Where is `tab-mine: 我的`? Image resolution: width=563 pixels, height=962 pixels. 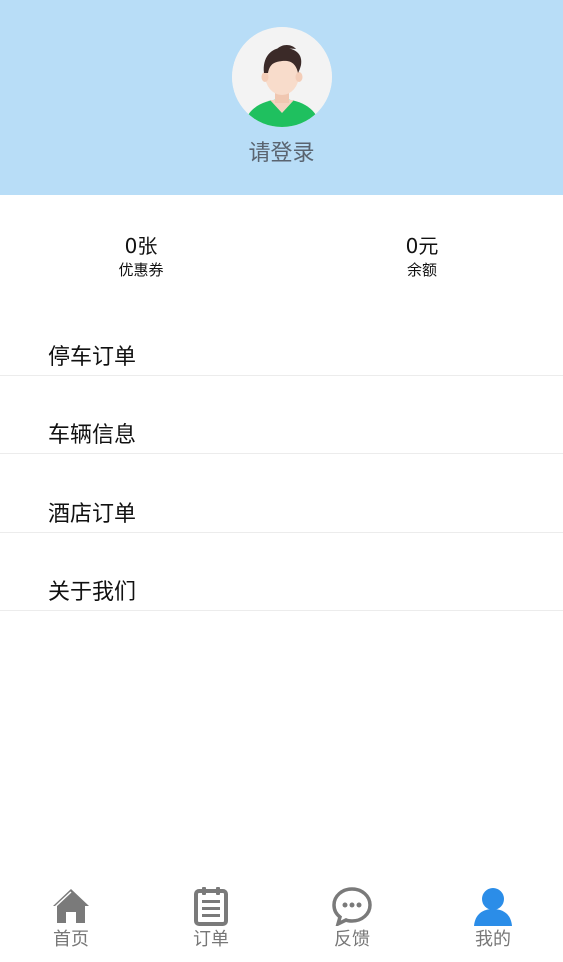 tab-mine: 我的 is located at coordinates (493, 921).